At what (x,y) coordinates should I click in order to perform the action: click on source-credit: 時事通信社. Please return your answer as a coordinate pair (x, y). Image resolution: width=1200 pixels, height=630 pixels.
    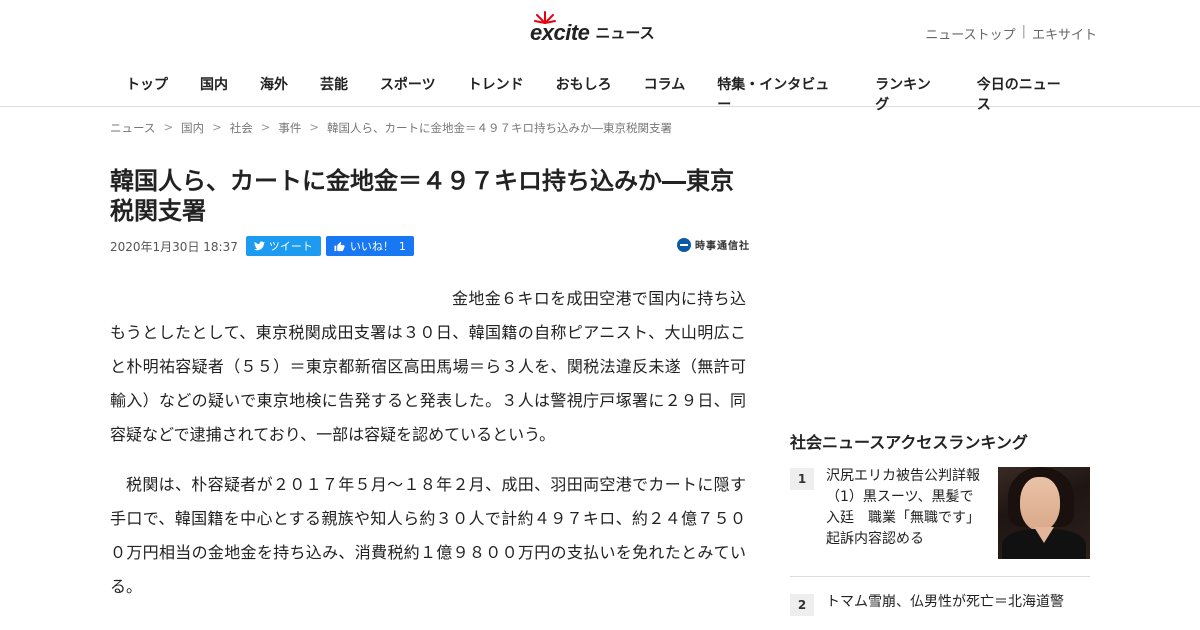
    Looking at the image, I should click on (713, 244).